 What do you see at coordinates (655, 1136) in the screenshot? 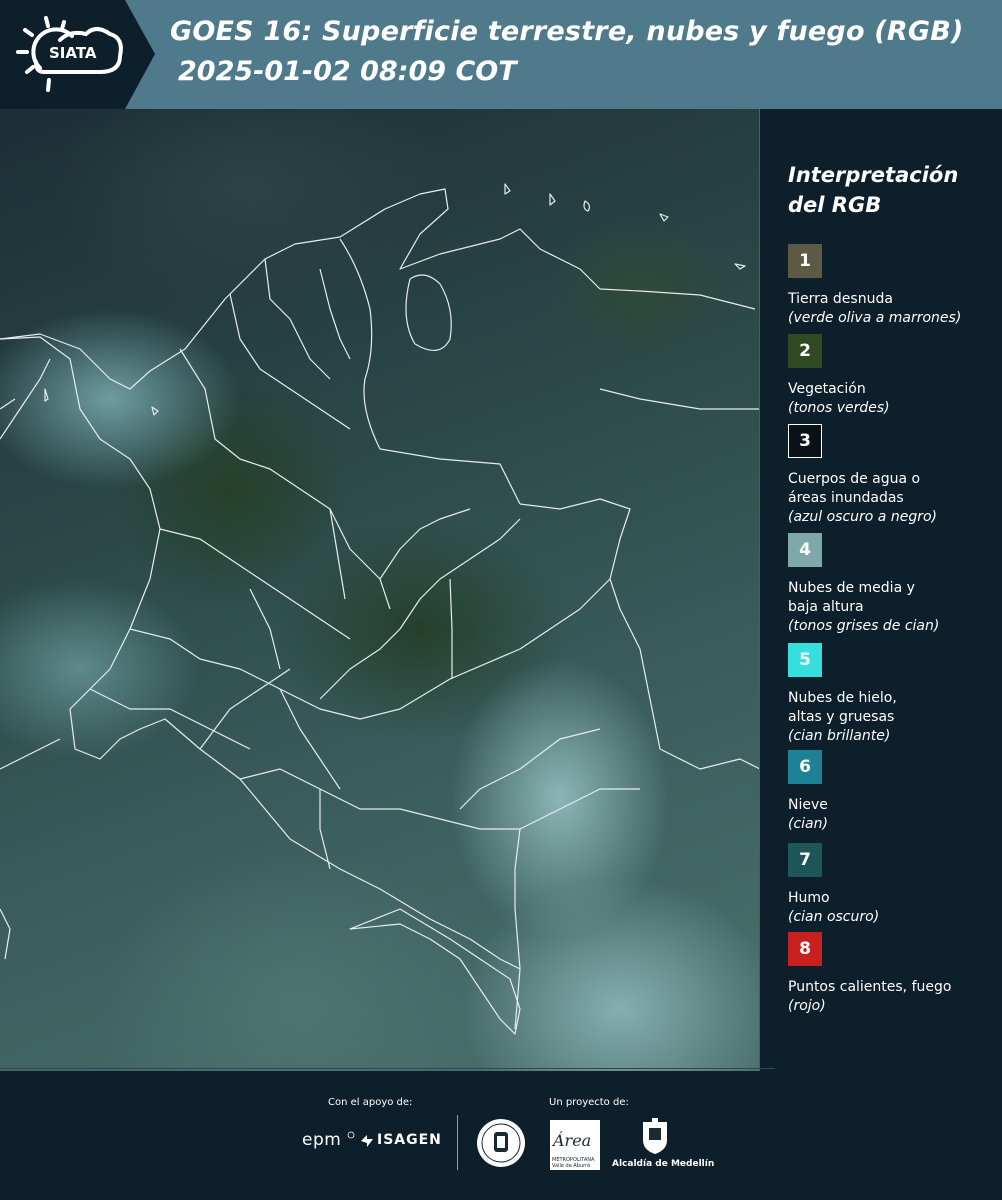
I see `alcaldia-shield-icon` at bounding box center [655, 1136].